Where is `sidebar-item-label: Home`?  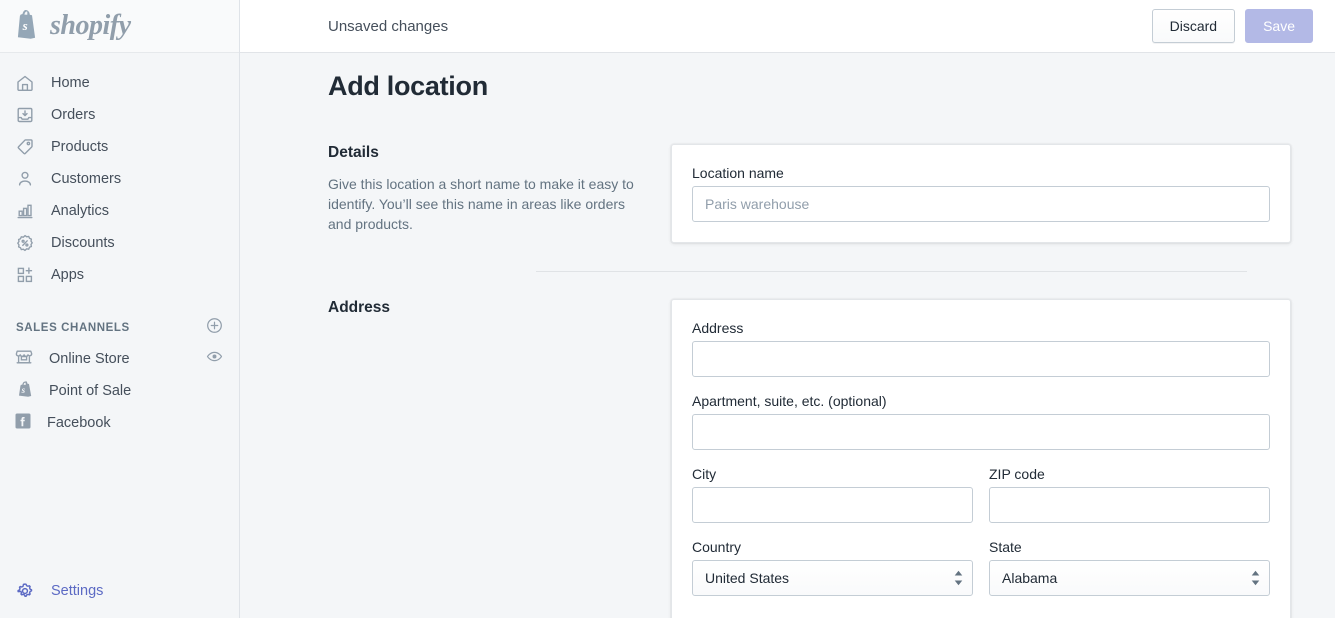 sidebar-item-label: Home is located at coordinates (70, 83).